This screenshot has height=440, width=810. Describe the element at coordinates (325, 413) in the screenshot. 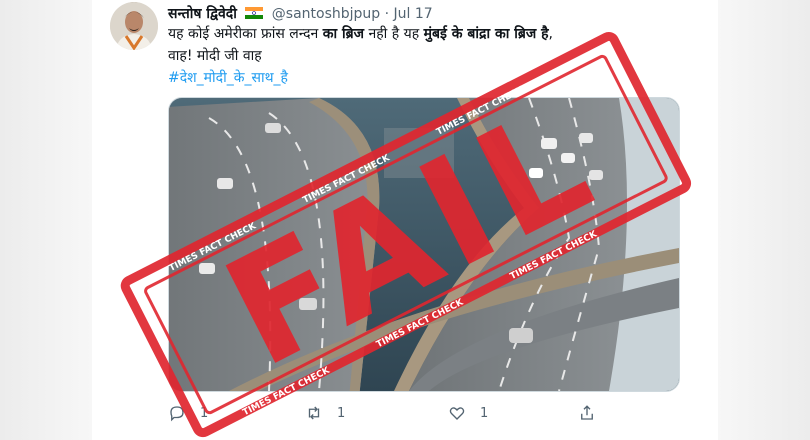

I see `retweet-action: 1` at that location.